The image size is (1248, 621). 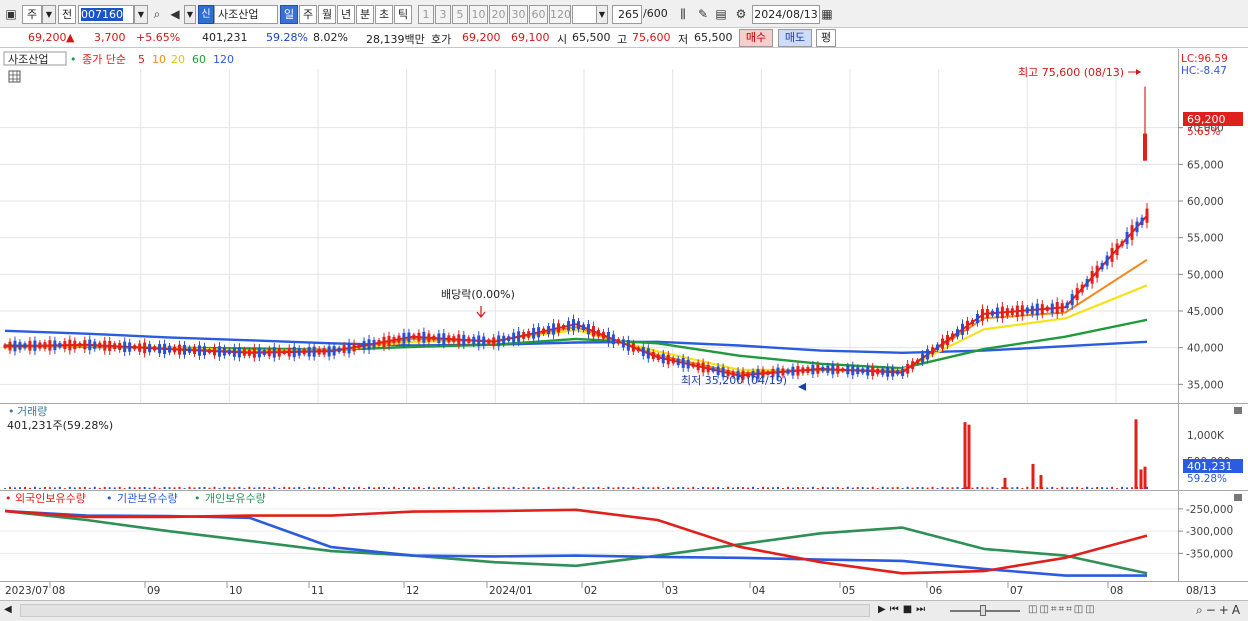 What do you see at coordinates (8, 609) in the screenshot?
I see `scroll-left-icon: ◀` at bounding box center [8, 609].